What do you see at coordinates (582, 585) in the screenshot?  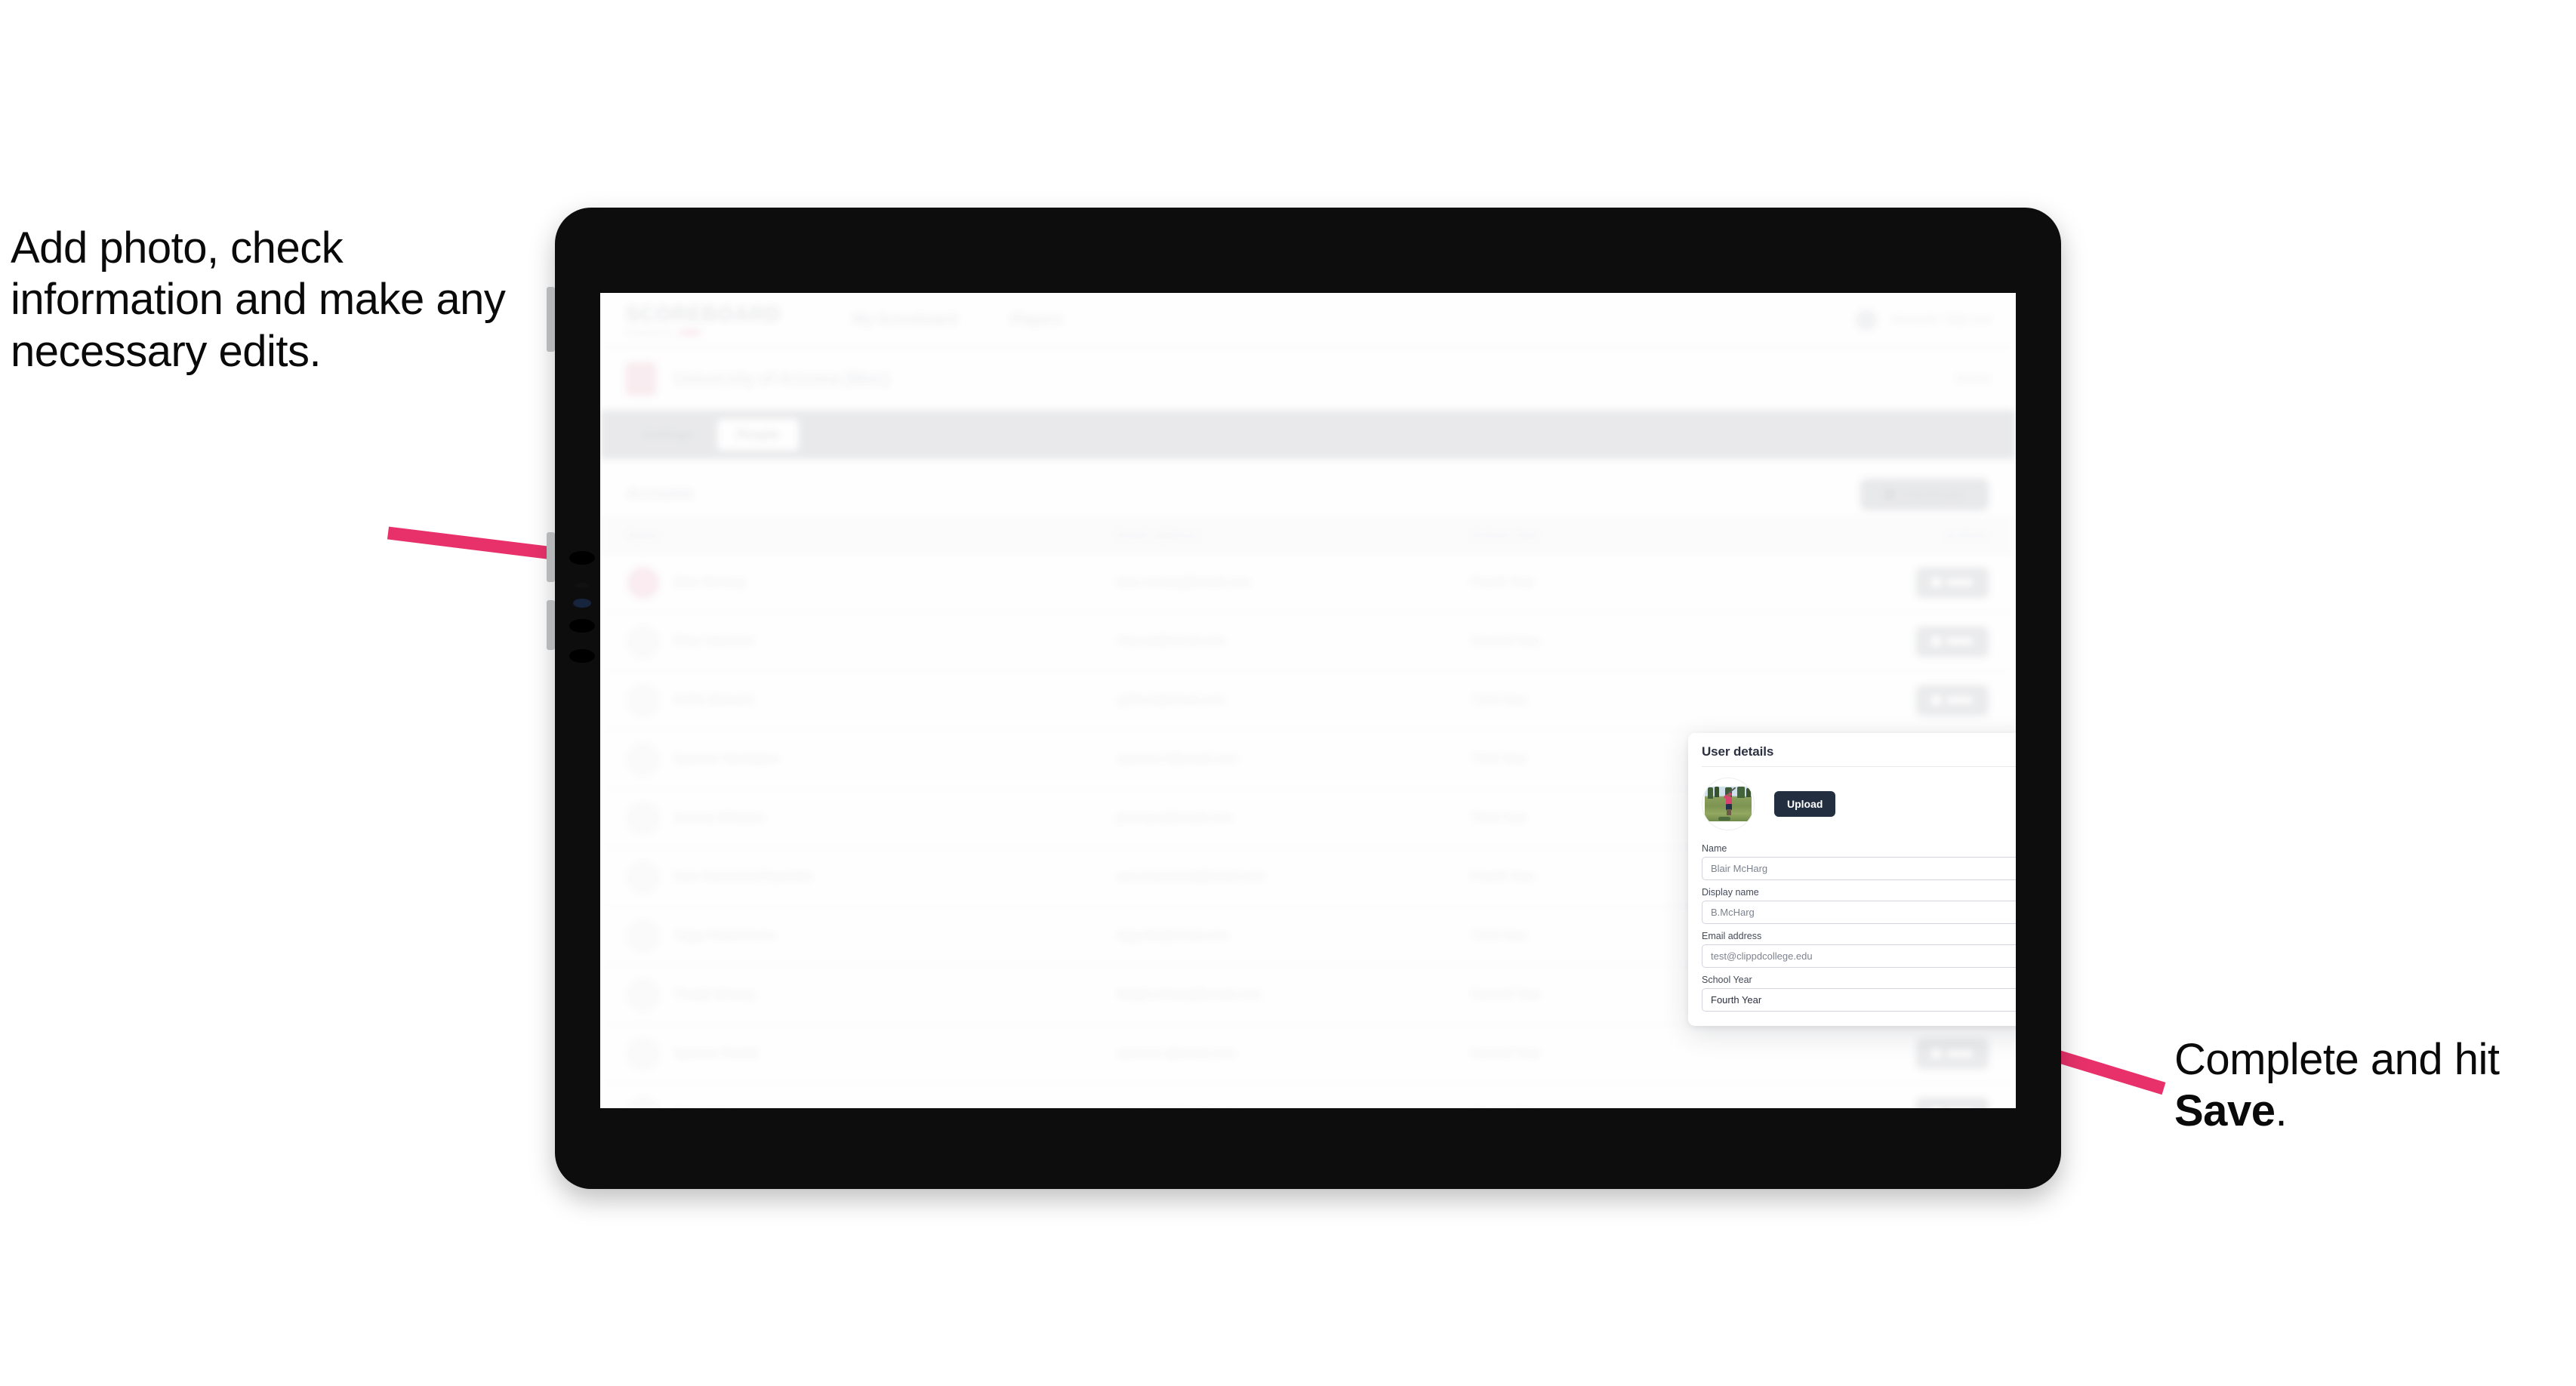 I see `speaker-slit-icon` at bounding box center [582, 585].